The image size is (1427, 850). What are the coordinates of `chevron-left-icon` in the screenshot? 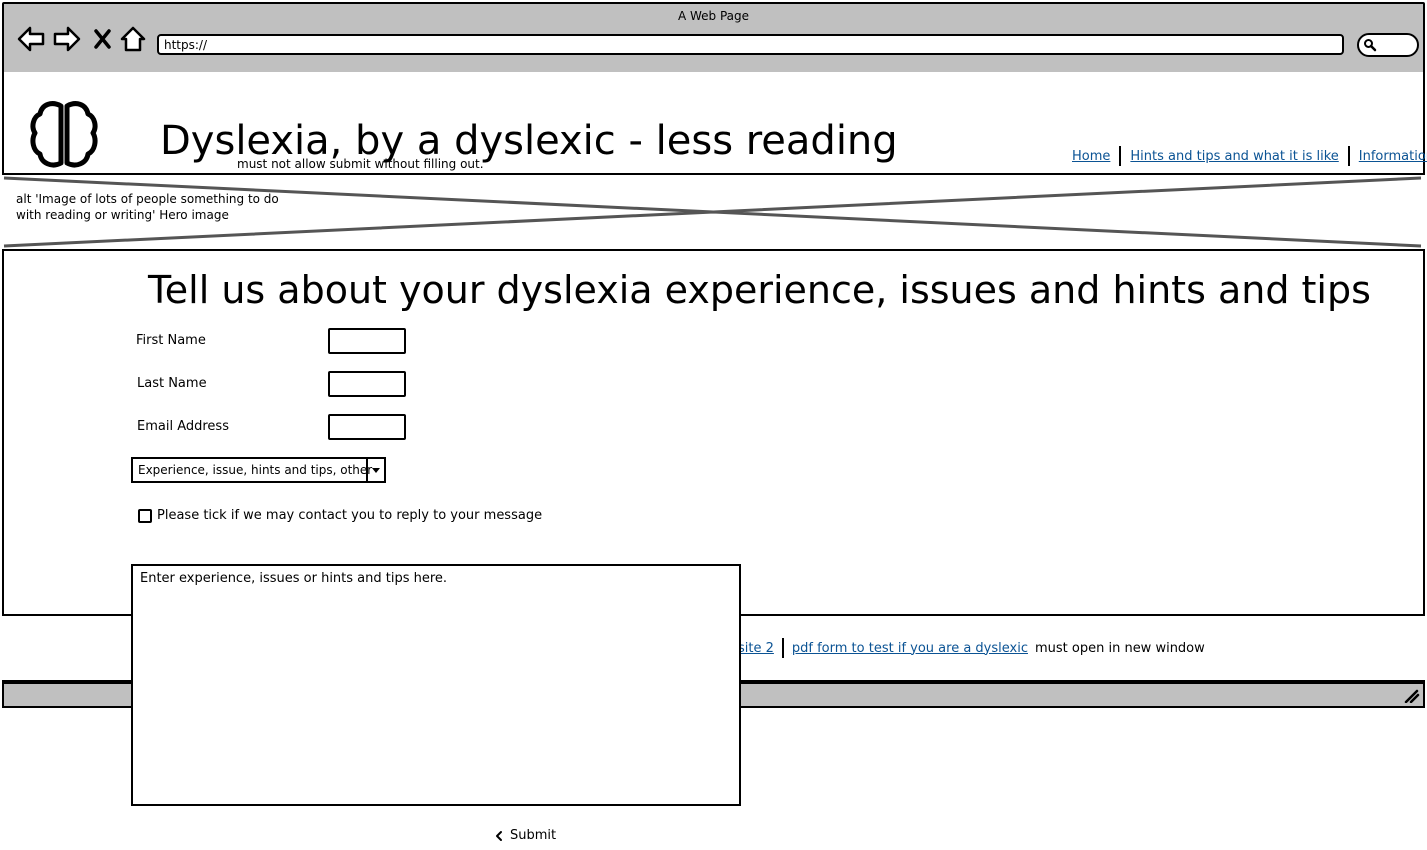 It's located at (499, 835).